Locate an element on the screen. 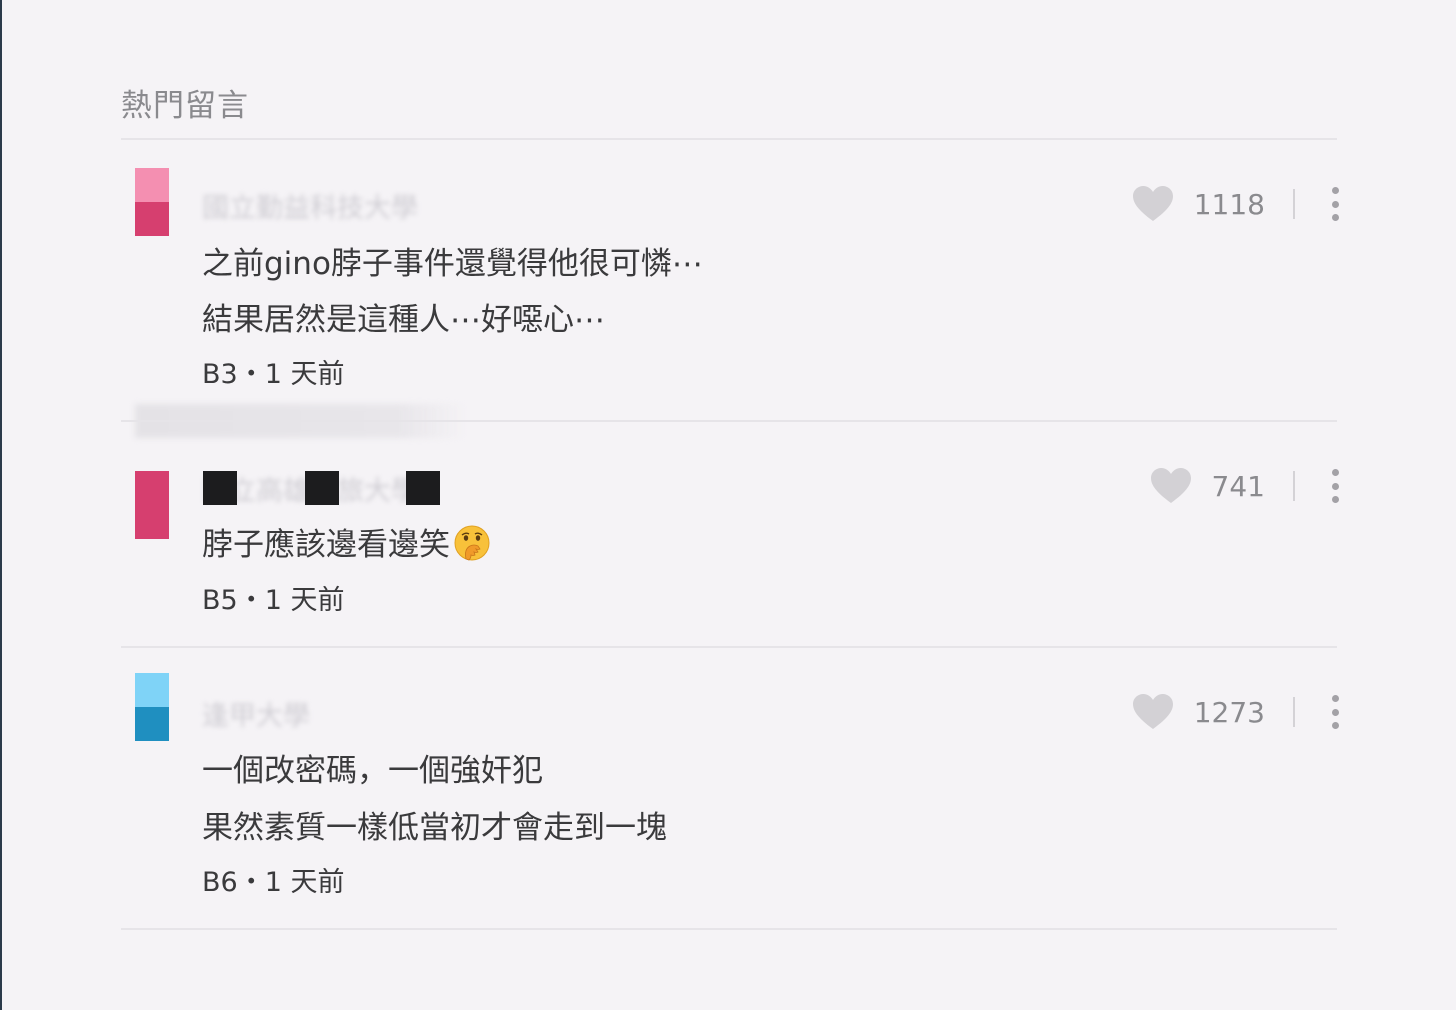 Image resolution: width=1456 pixels, height=1010 pixels. like-count: 1273 is located at coordinates (1229, 712).